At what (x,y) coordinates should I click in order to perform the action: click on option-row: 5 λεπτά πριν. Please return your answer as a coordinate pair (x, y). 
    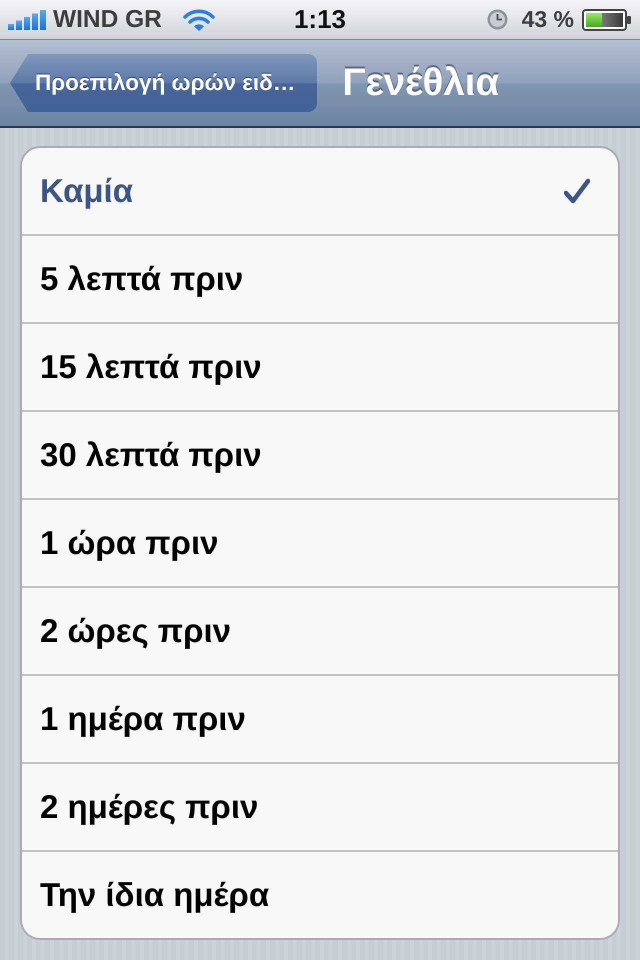
    Looking at the image, I should click on (320, 280).